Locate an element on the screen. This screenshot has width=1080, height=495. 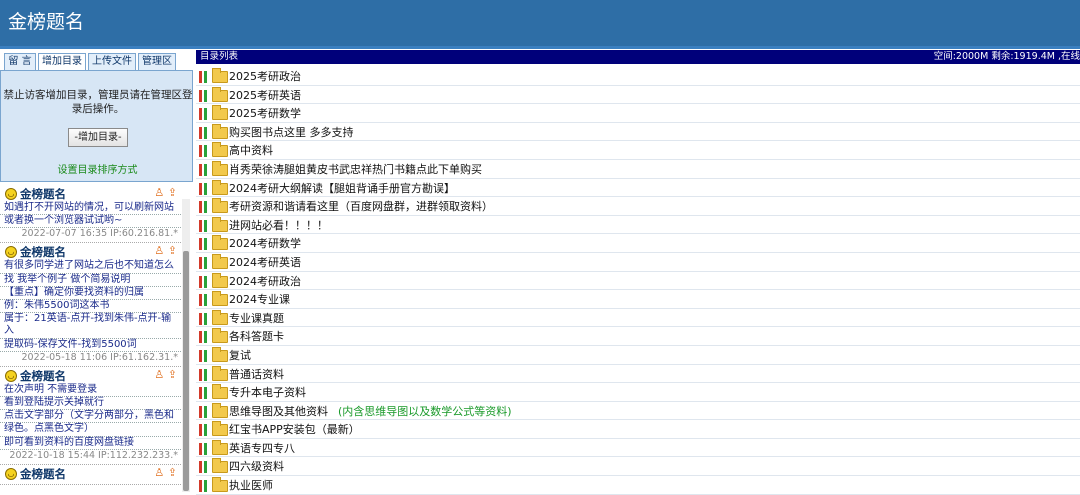
directory-row: 2024考研政治 is located at coordinates (638, 281).